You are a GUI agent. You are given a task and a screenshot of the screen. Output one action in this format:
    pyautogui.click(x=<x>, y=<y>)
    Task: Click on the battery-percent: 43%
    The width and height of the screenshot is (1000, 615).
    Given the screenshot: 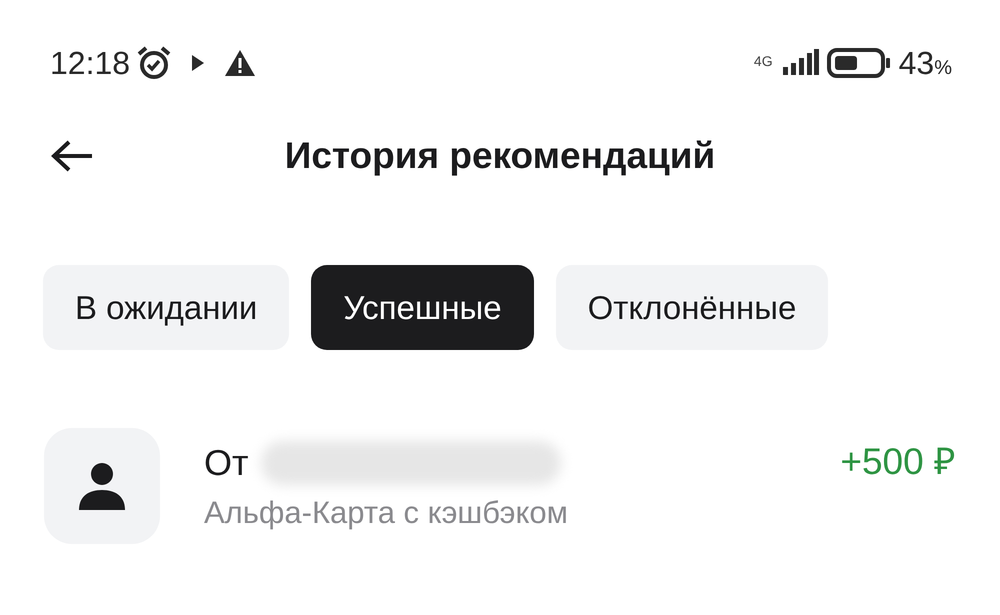 What is the action you would take?
    pyautogui.click(x=925, y=63)
    